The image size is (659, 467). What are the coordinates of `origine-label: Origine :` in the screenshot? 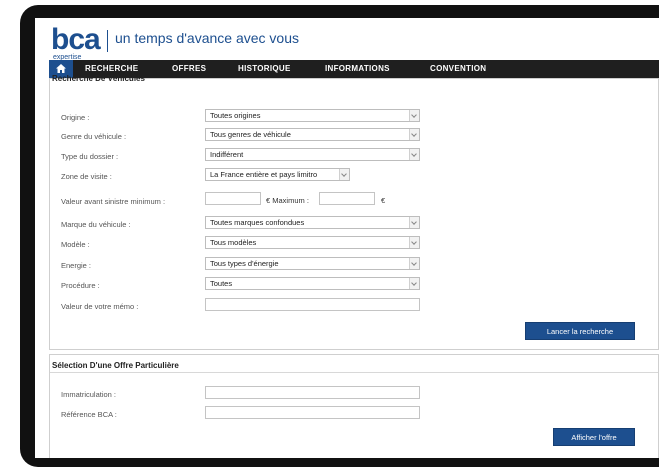 It's located at (75, 117).